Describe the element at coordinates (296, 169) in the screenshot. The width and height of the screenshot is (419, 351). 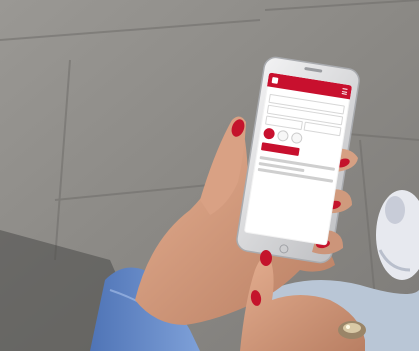
I see `link-list` at that location.